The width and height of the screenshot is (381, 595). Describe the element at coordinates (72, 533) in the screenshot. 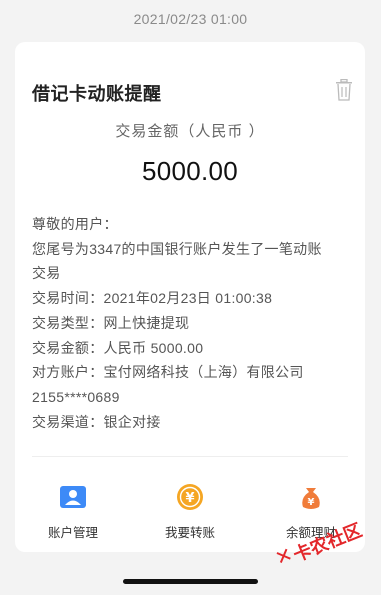

I see `account-management-label: 账户管理` at that location.